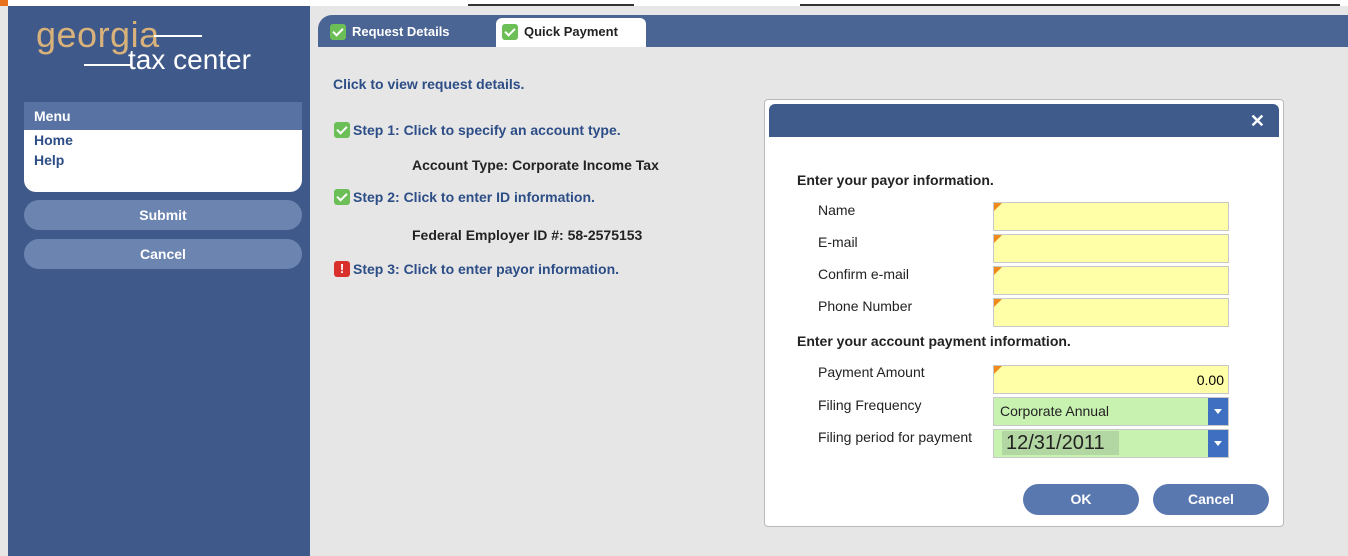 The image size is (1348, 556). I want to click on tab-bar: Request Details Quick Payment, so click(833, 31).